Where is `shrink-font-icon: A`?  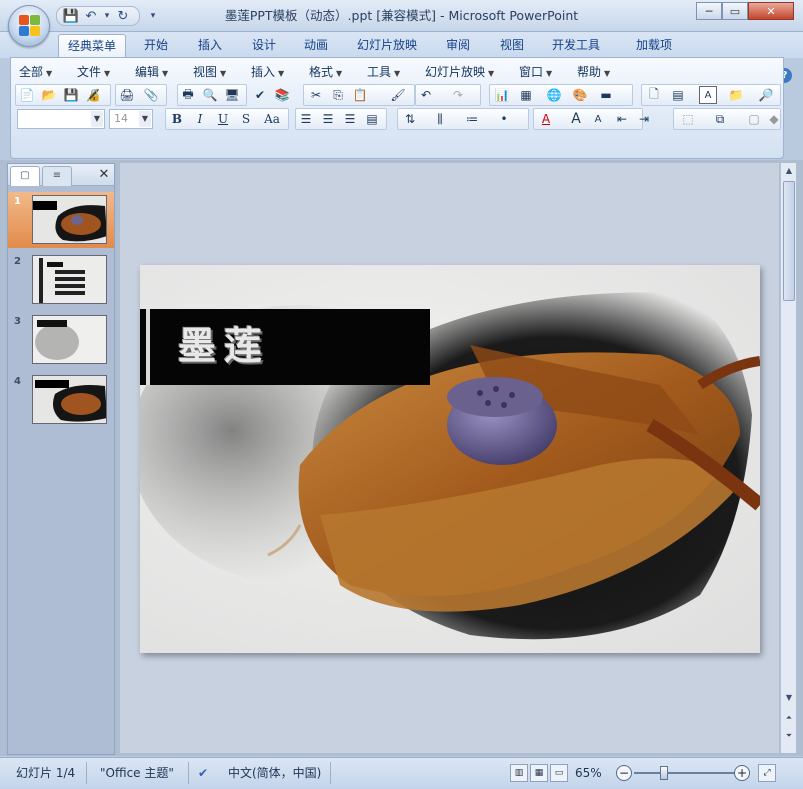
shrink-font-icon: A is located at coordinates (598, 119).